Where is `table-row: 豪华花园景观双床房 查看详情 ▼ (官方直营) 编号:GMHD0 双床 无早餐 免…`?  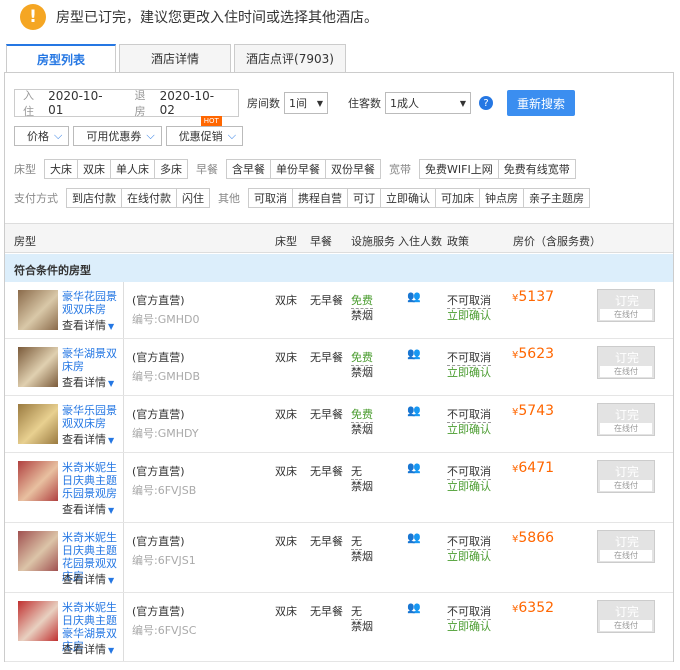 table-row: 豪华花园景观双床房 查看详情 ▼ (官方直营) 编号:GMHD0 双床 无早餐 免… is located at coordinates (339, 310).